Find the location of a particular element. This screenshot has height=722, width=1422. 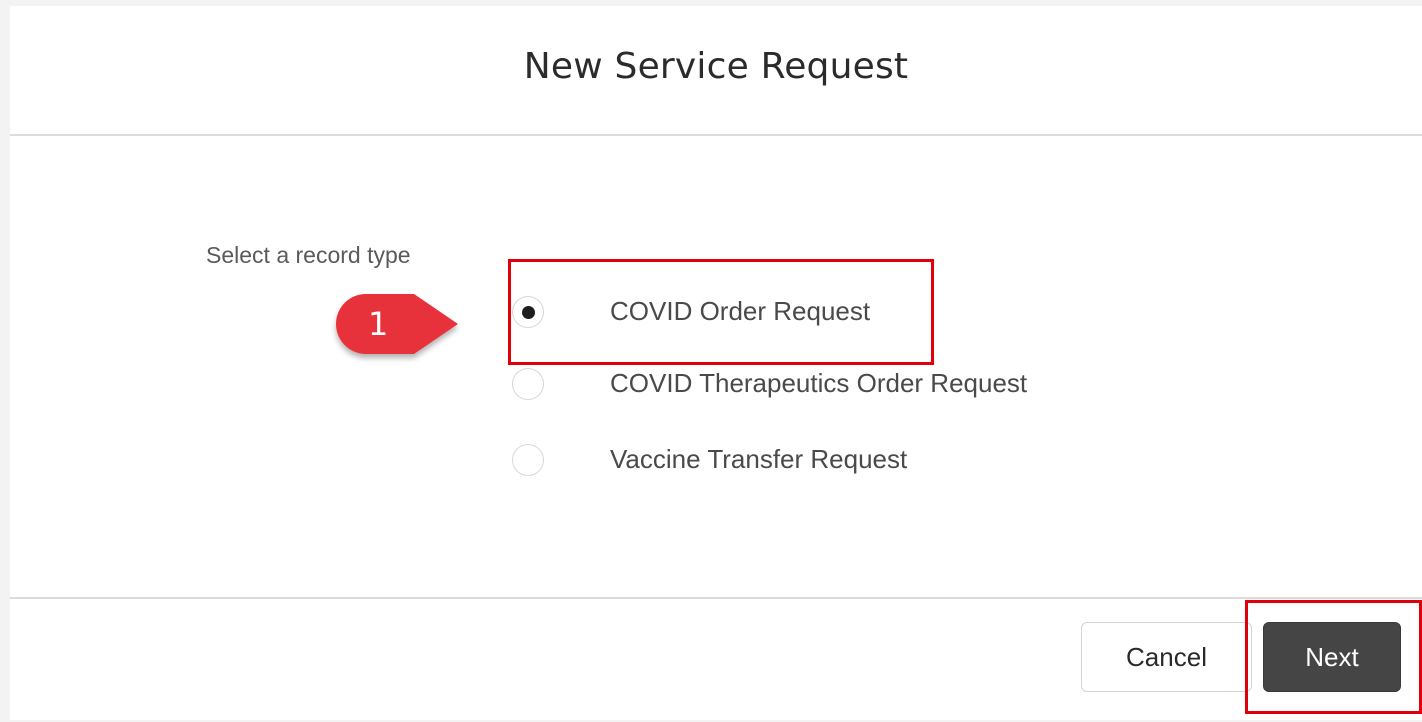

radio-selected-dot is located at coordinates (528, 312).